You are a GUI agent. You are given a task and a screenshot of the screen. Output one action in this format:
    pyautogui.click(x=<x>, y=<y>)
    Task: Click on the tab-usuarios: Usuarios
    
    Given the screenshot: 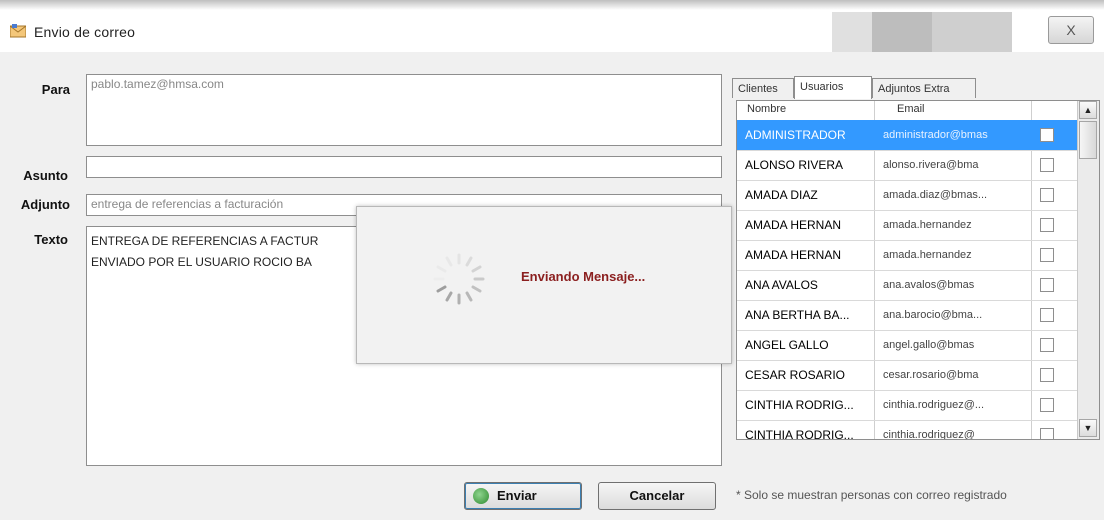 What is the action you would take?
    pyautogui.click(x=833, y=87)
    